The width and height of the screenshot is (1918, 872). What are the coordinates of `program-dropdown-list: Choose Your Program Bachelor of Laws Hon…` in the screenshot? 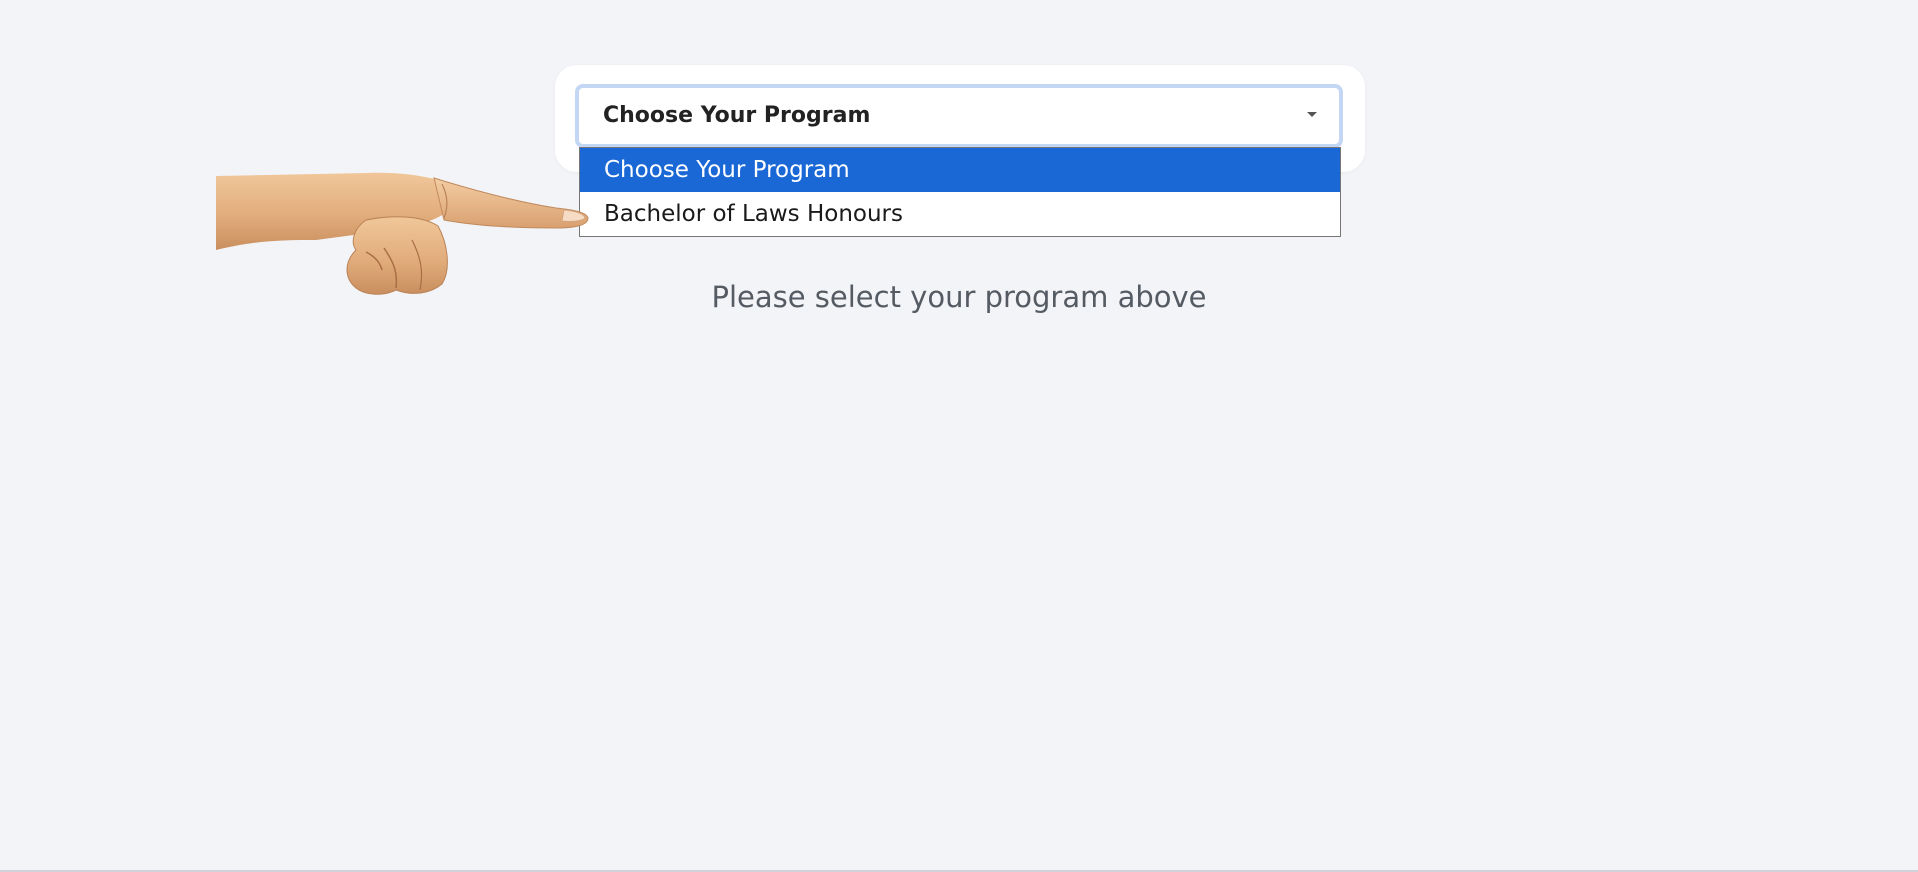 It's located at (960, 192).